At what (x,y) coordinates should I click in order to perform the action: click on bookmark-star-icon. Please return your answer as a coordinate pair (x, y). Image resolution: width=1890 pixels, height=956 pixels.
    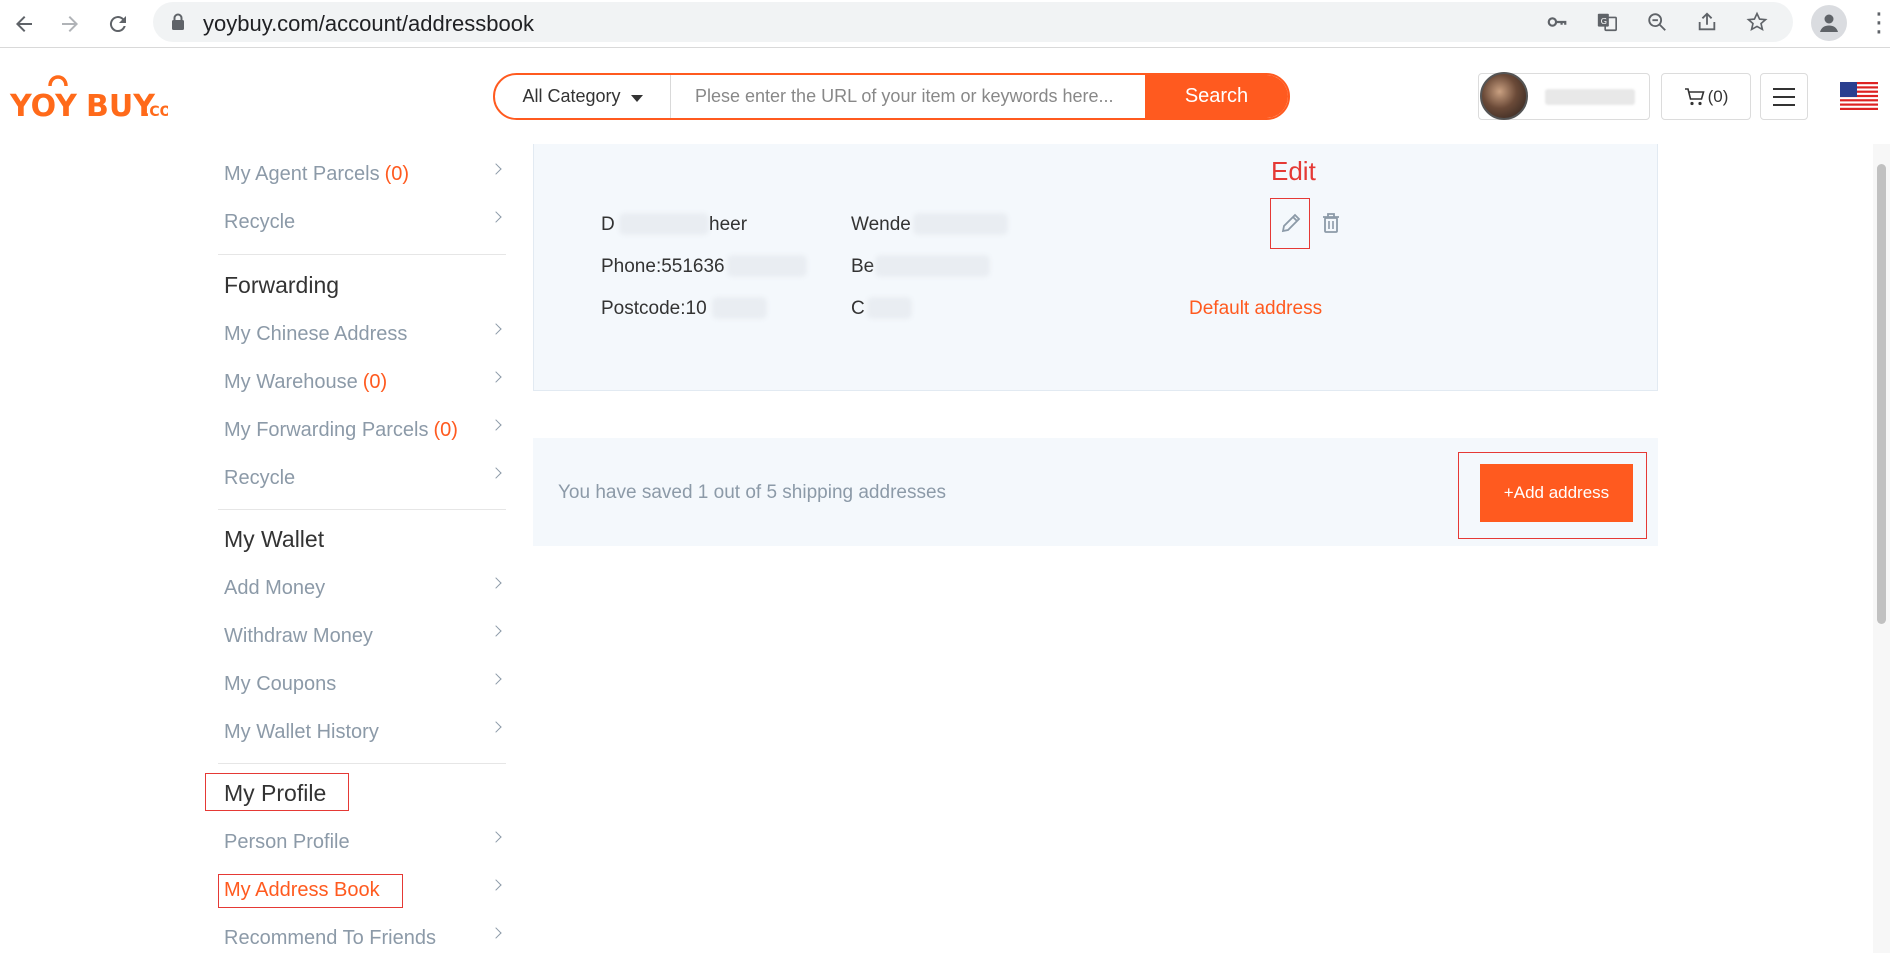
    Looking at the image, I should click on (1757, 22).